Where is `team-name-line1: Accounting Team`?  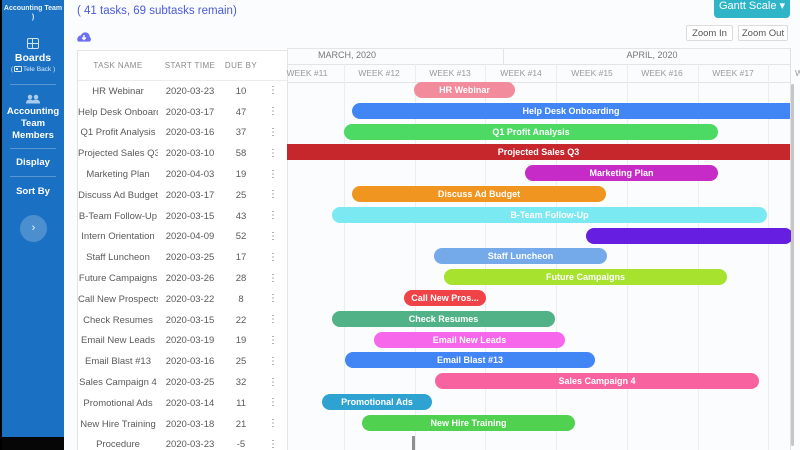
team-name-line1: Accounting Team is located at coordinates (33, 8).